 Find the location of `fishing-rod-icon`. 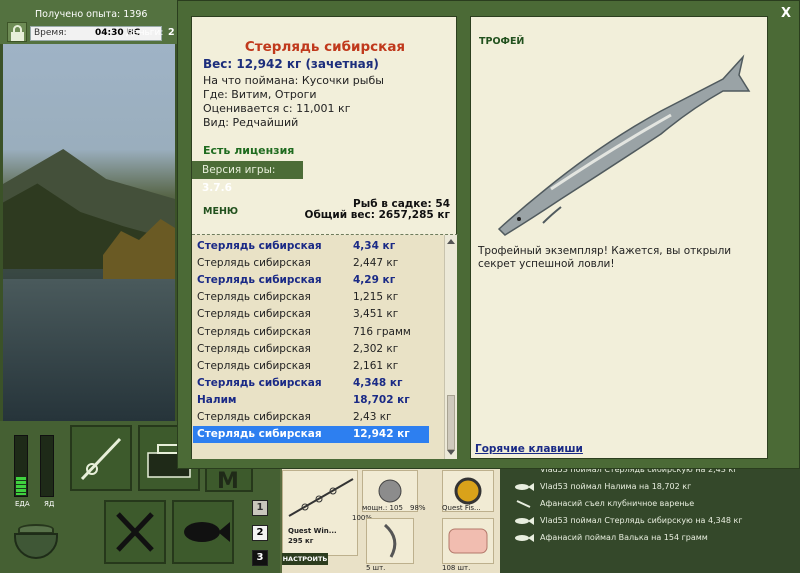

fishing-rod-icon is located at coordinates (101, 459).